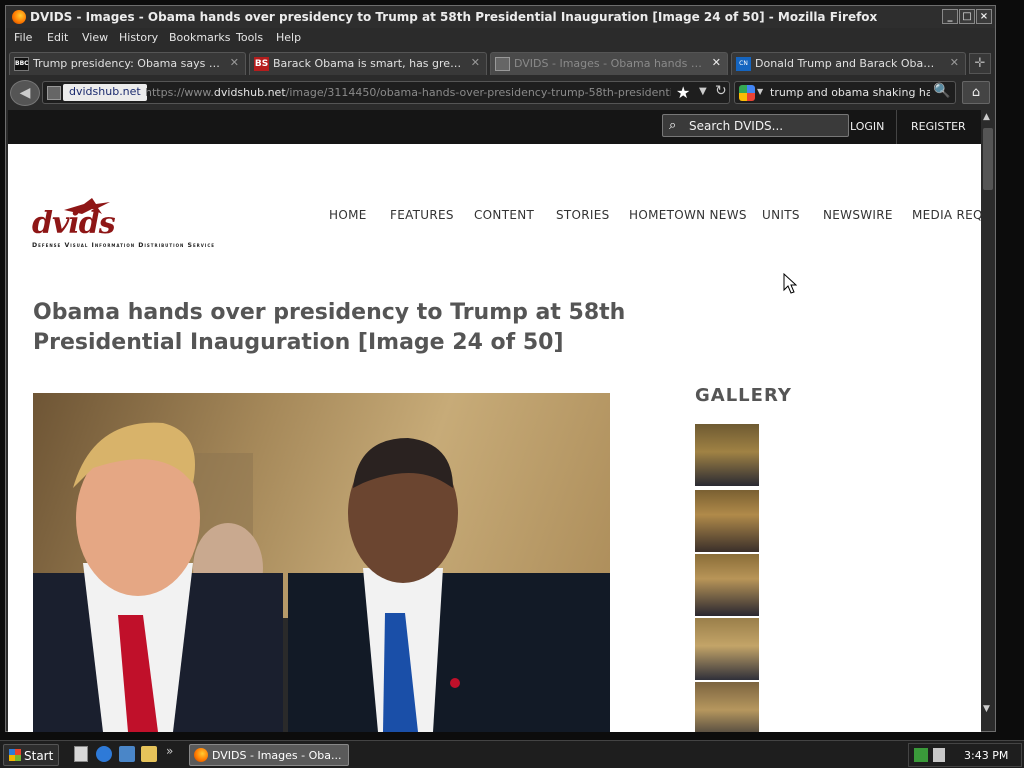 The image size is (1024, 768). What do you see at coordinates (512, 754) in the screenshot?
I see `taskbar: Start » DVIDS - Images - Oba... 3:43 PM` at bounding box center [512, 754].